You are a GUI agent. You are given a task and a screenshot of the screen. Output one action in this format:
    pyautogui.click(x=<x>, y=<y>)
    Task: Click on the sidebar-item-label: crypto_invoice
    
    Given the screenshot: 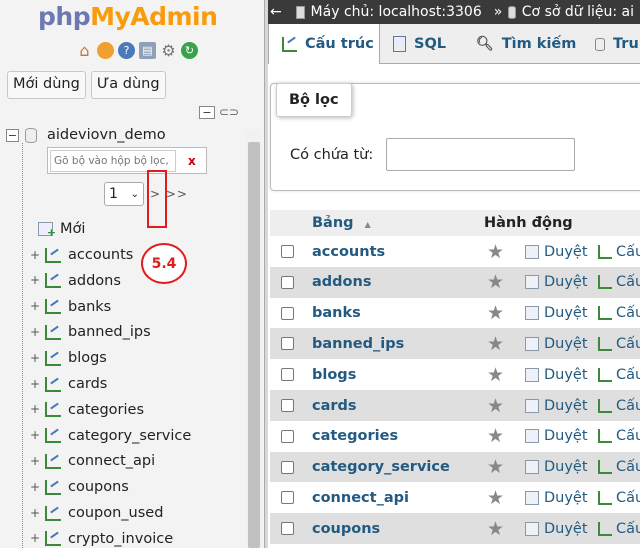 What is the action you would take?
    pyautogui.click(x=120, y=539)
    